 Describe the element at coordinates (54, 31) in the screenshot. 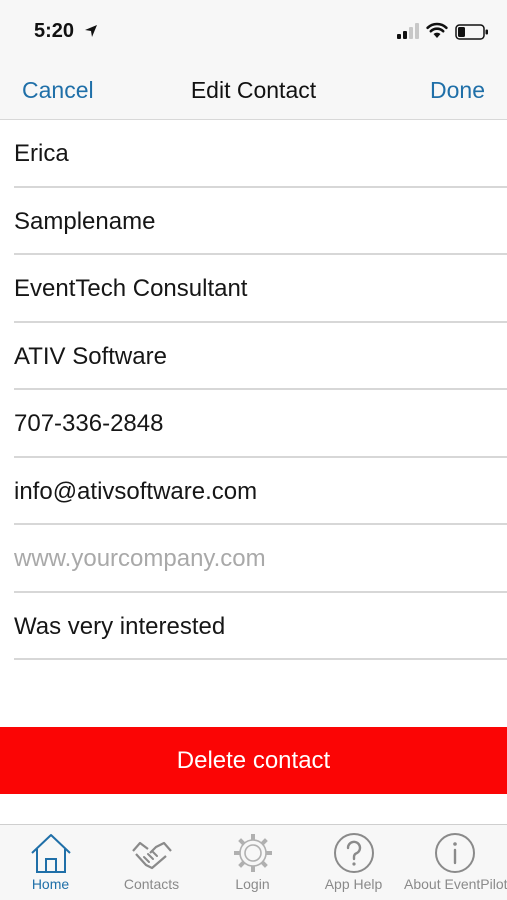

I see `status-time: 5:20` at that location.